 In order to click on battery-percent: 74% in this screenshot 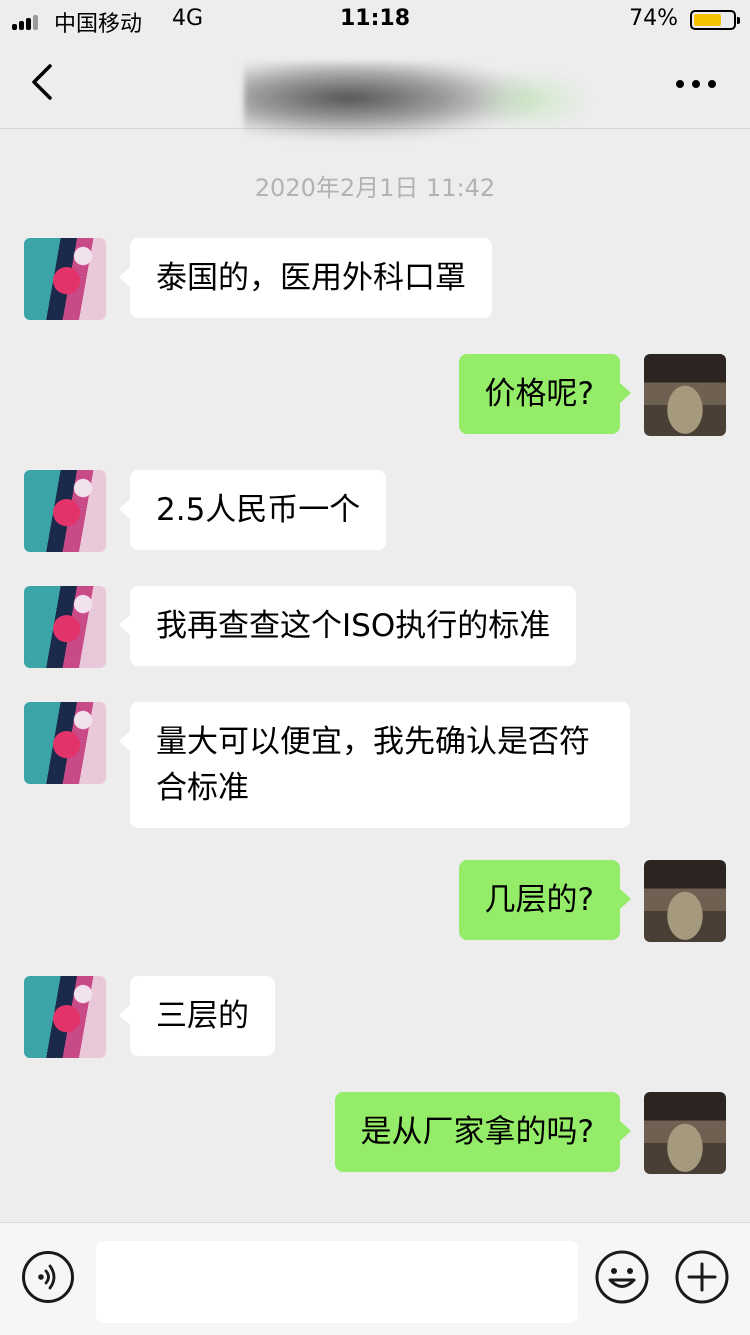, I will do `click(653, 18)`.